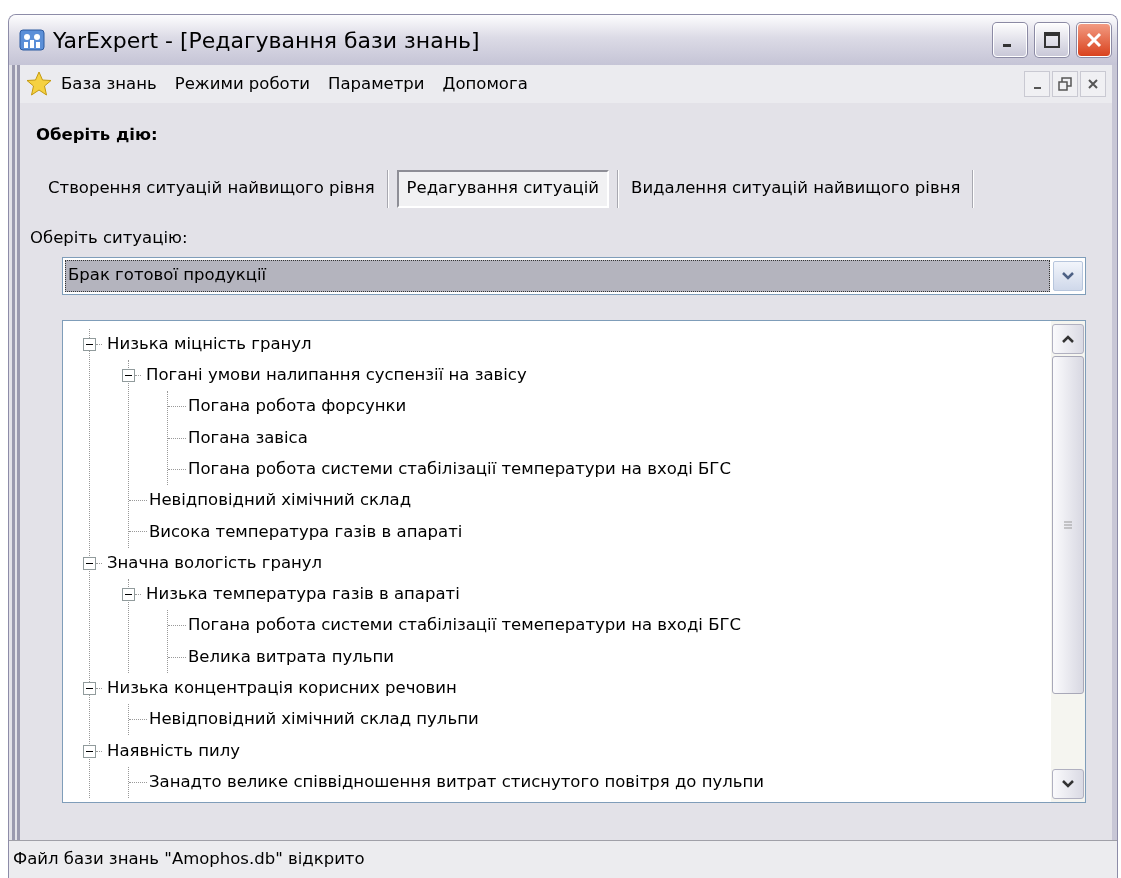  Describe the element at coordinates (208, 344) in the screenshot. I see `tree-item: Низька міцність гранул` at that location.